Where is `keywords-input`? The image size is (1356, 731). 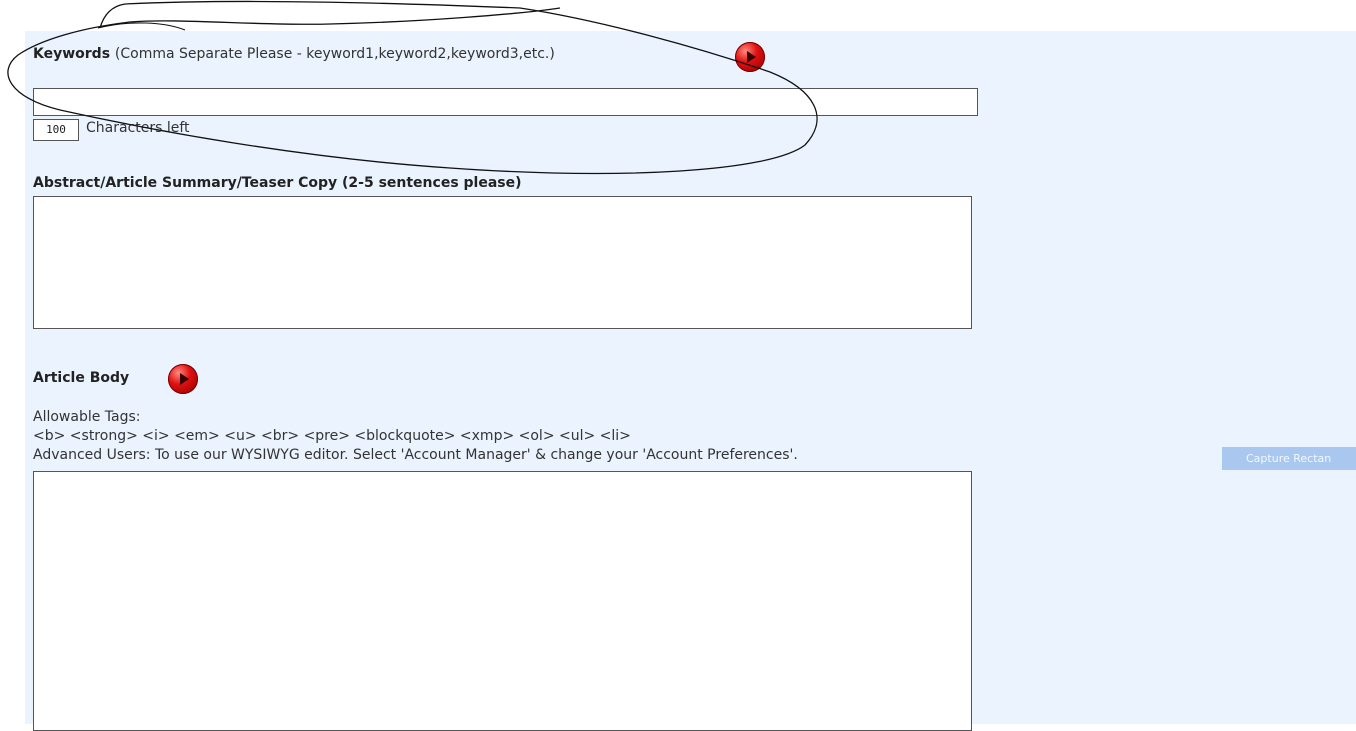 keywords-input is located at coordinates (505, 102).